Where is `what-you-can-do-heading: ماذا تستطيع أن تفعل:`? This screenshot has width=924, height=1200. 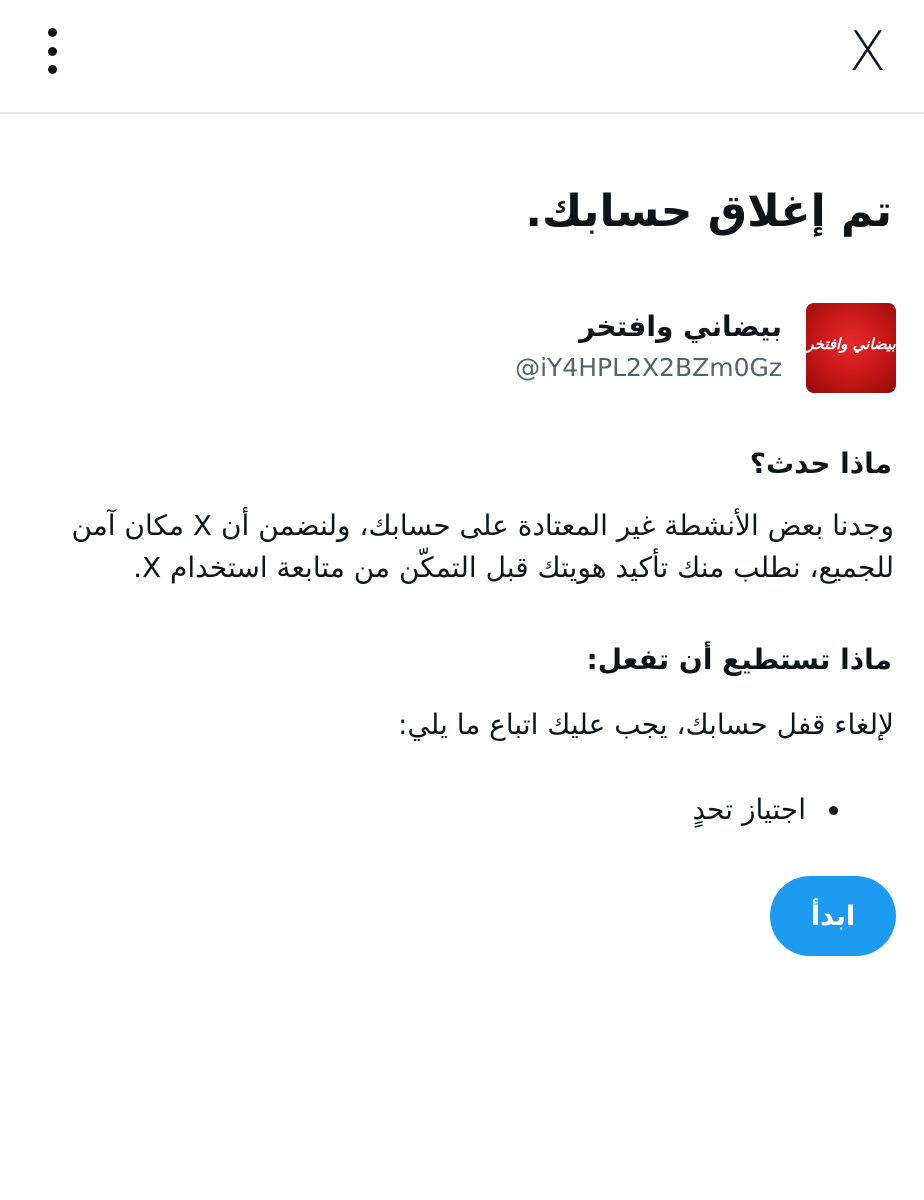 what-you-can-do-heading: ماذا تستطيع أن تفعل: is located at coordinates (739, 659).